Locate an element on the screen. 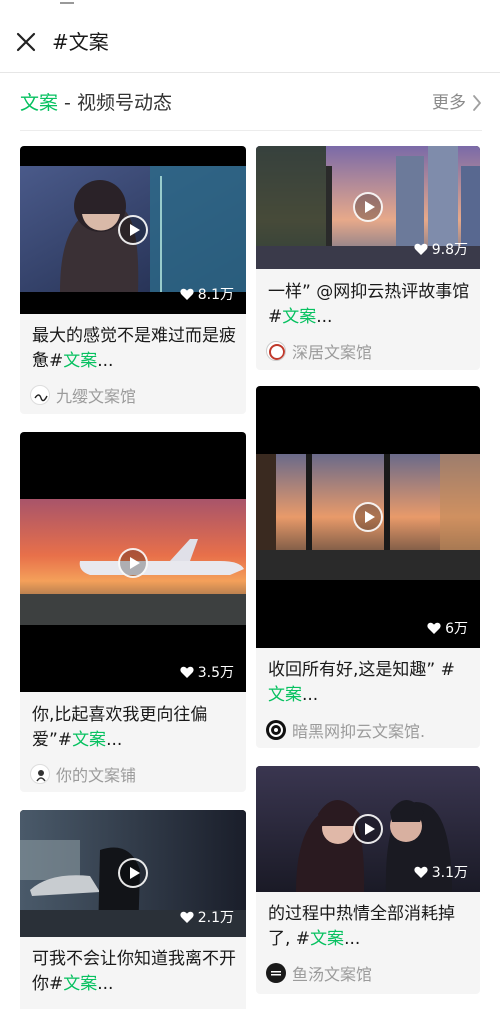 This screenshot has height=1009, width=500. section-title: 文案 - 视频号动态 is located at coordinates (96, 103).